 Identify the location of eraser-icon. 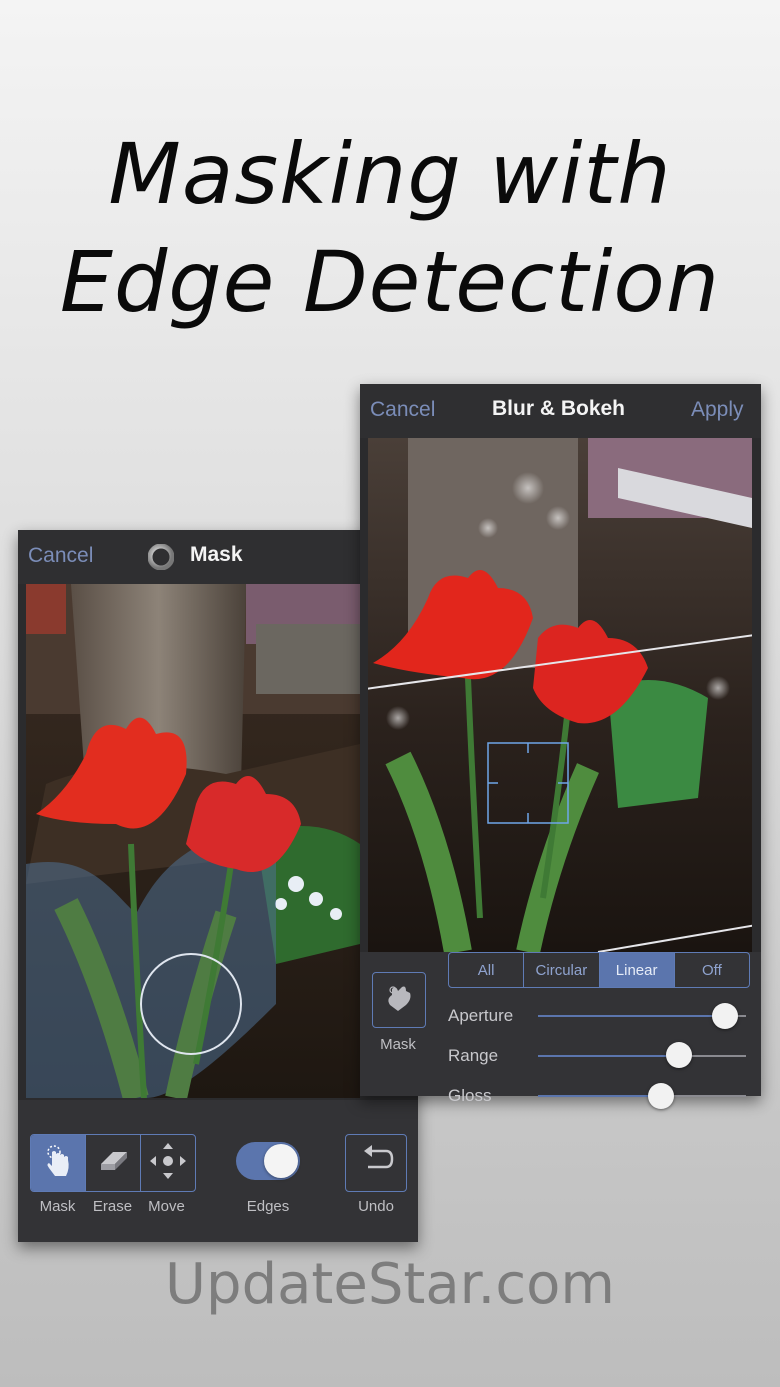
(113, 1163).